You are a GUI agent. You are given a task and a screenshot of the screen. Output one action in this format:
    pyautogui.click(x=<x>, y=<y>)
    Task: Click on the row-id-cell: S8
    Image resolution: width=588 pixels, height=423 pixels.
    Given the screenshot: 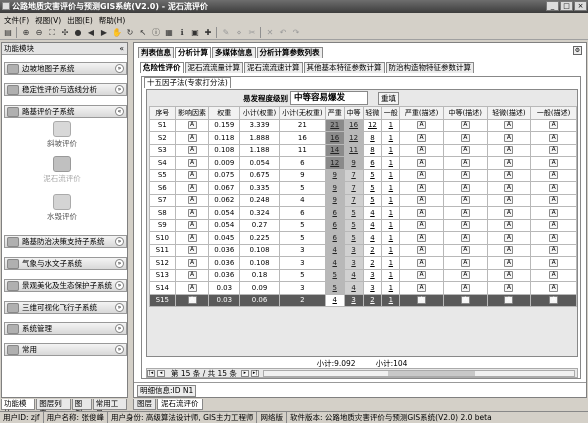 What is the action you would take?
    pyautogui.click(x=162, y=213)
    